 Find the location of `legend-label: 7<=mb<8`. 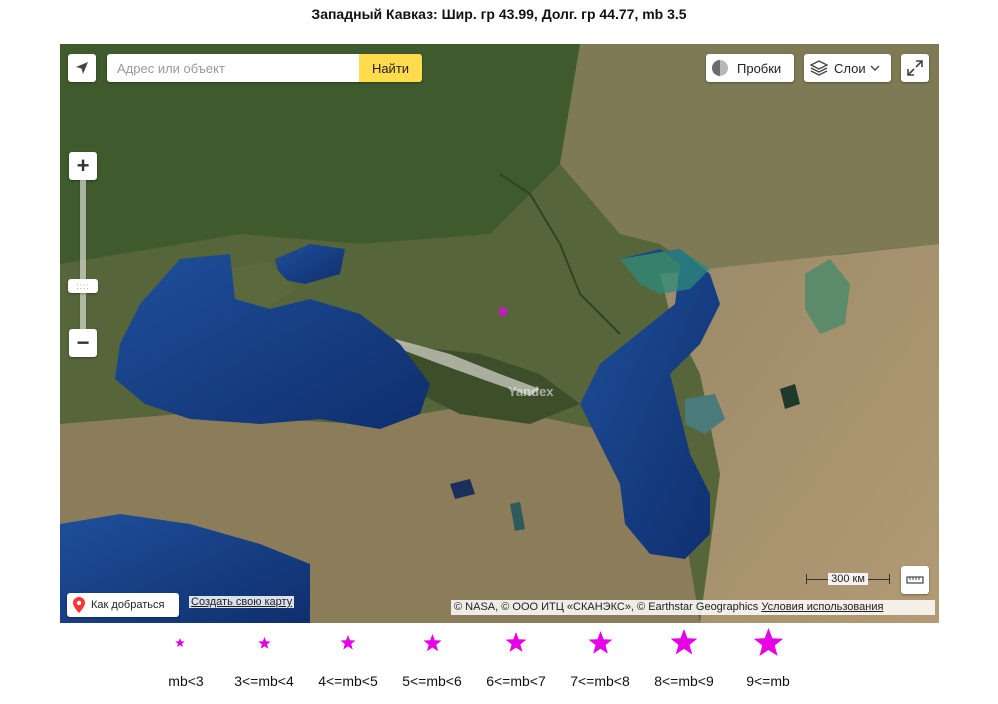

legend-label: 7<=mb<8 is located at coordinates (600, 681).